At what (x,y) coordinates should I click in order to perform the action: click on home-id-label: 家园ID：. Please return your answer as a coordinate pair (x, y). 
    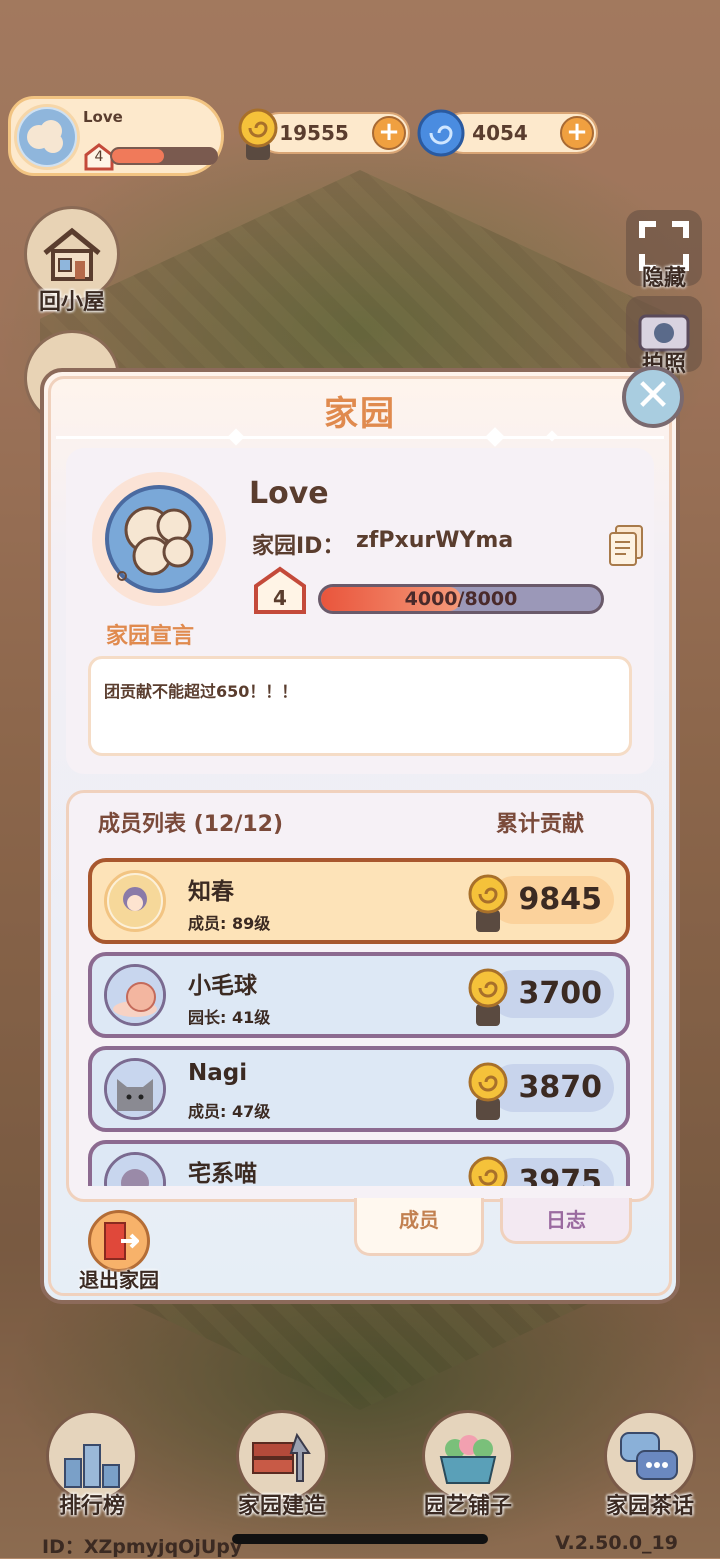
    Looking at the image, I should click on (298, 546).